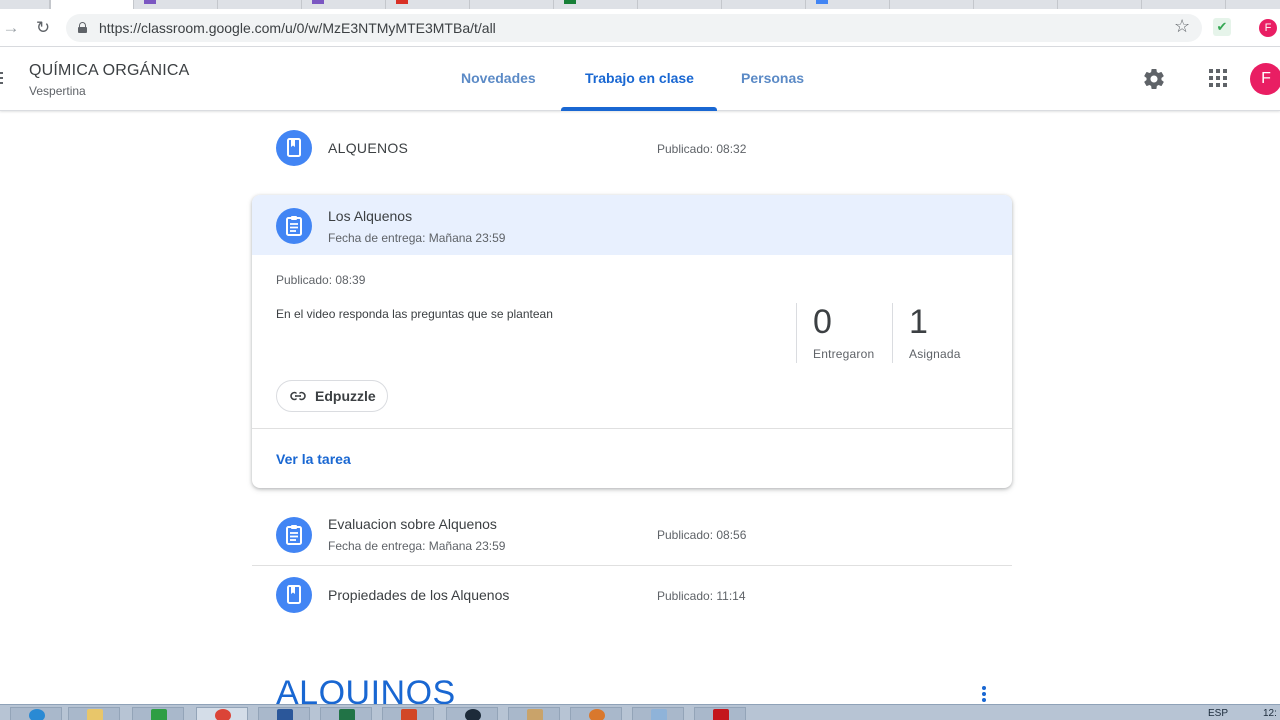 The image size is (1280, 720). I want to click on taskbar-explorer-icon, so click(94, 713).